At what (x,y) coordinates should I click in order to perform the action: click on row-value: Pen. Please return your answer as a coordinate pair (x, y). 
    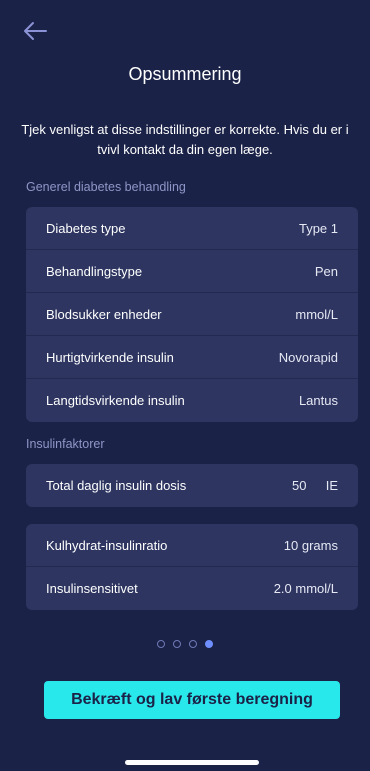
    Looking at the image, I should click on (326, 271).